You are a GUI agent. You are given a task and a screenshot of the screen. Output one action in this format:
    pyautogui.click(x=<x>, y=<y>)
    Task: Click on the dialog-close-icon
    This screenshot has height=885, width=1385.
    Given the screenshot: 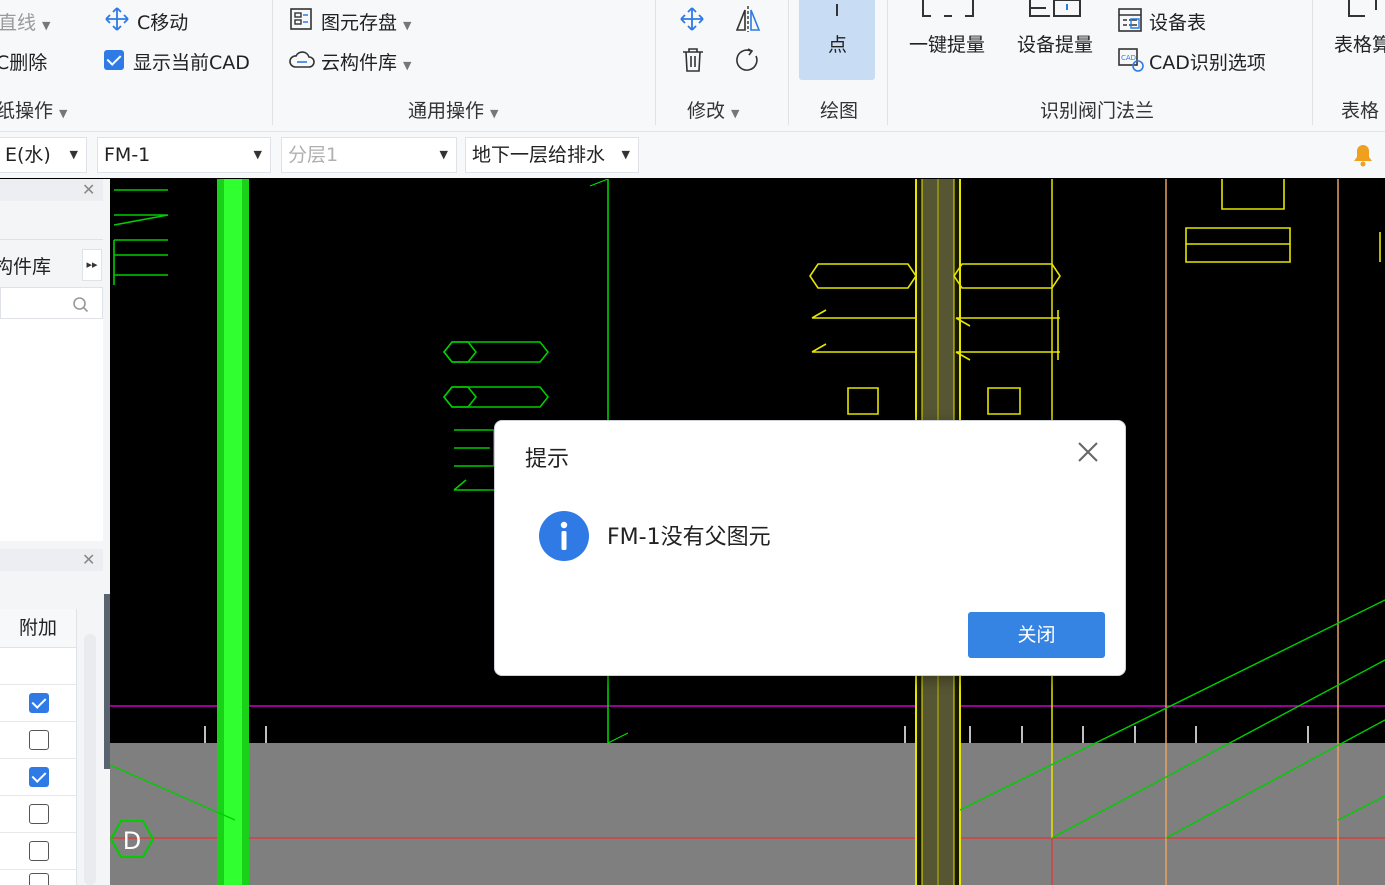 What is the action you would take?
    pyautogui.click(x=1088, y=452)
    